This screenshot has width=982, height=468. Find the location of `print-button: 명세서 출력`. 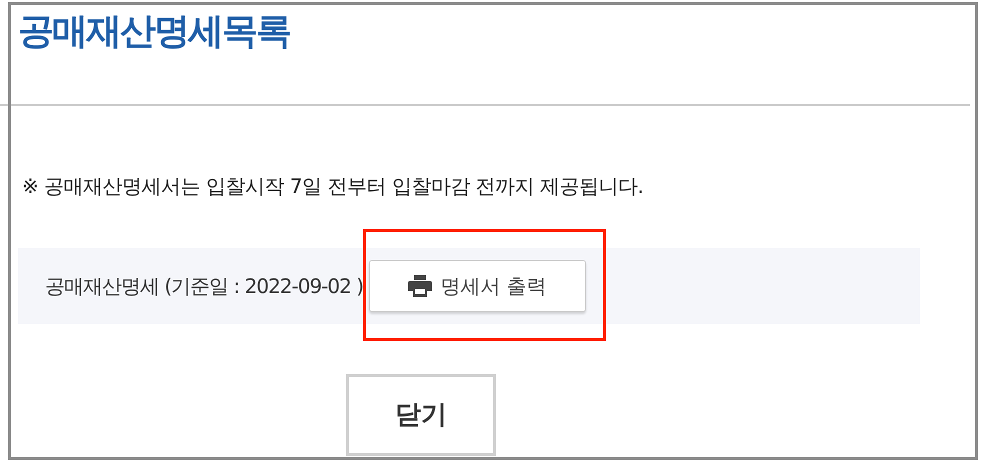

print-button: 명세서 출력 is located at coordinates (477, 286).